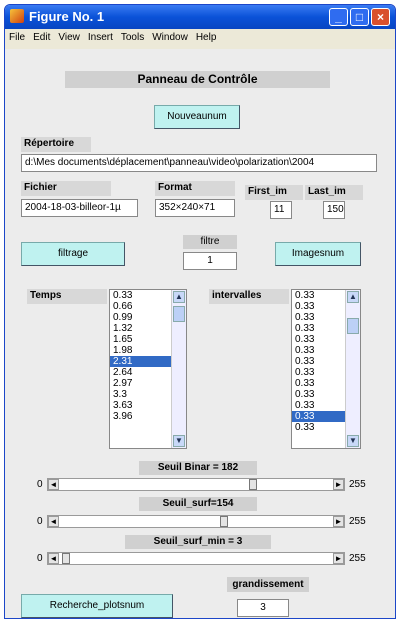 This screenshot has width=404, height=625. What do you see at coordinates (79, 208) in the screenshot?
I see `fichier-field: 2004-18-03-billeor-1µ` at bounding box center [79, 208].